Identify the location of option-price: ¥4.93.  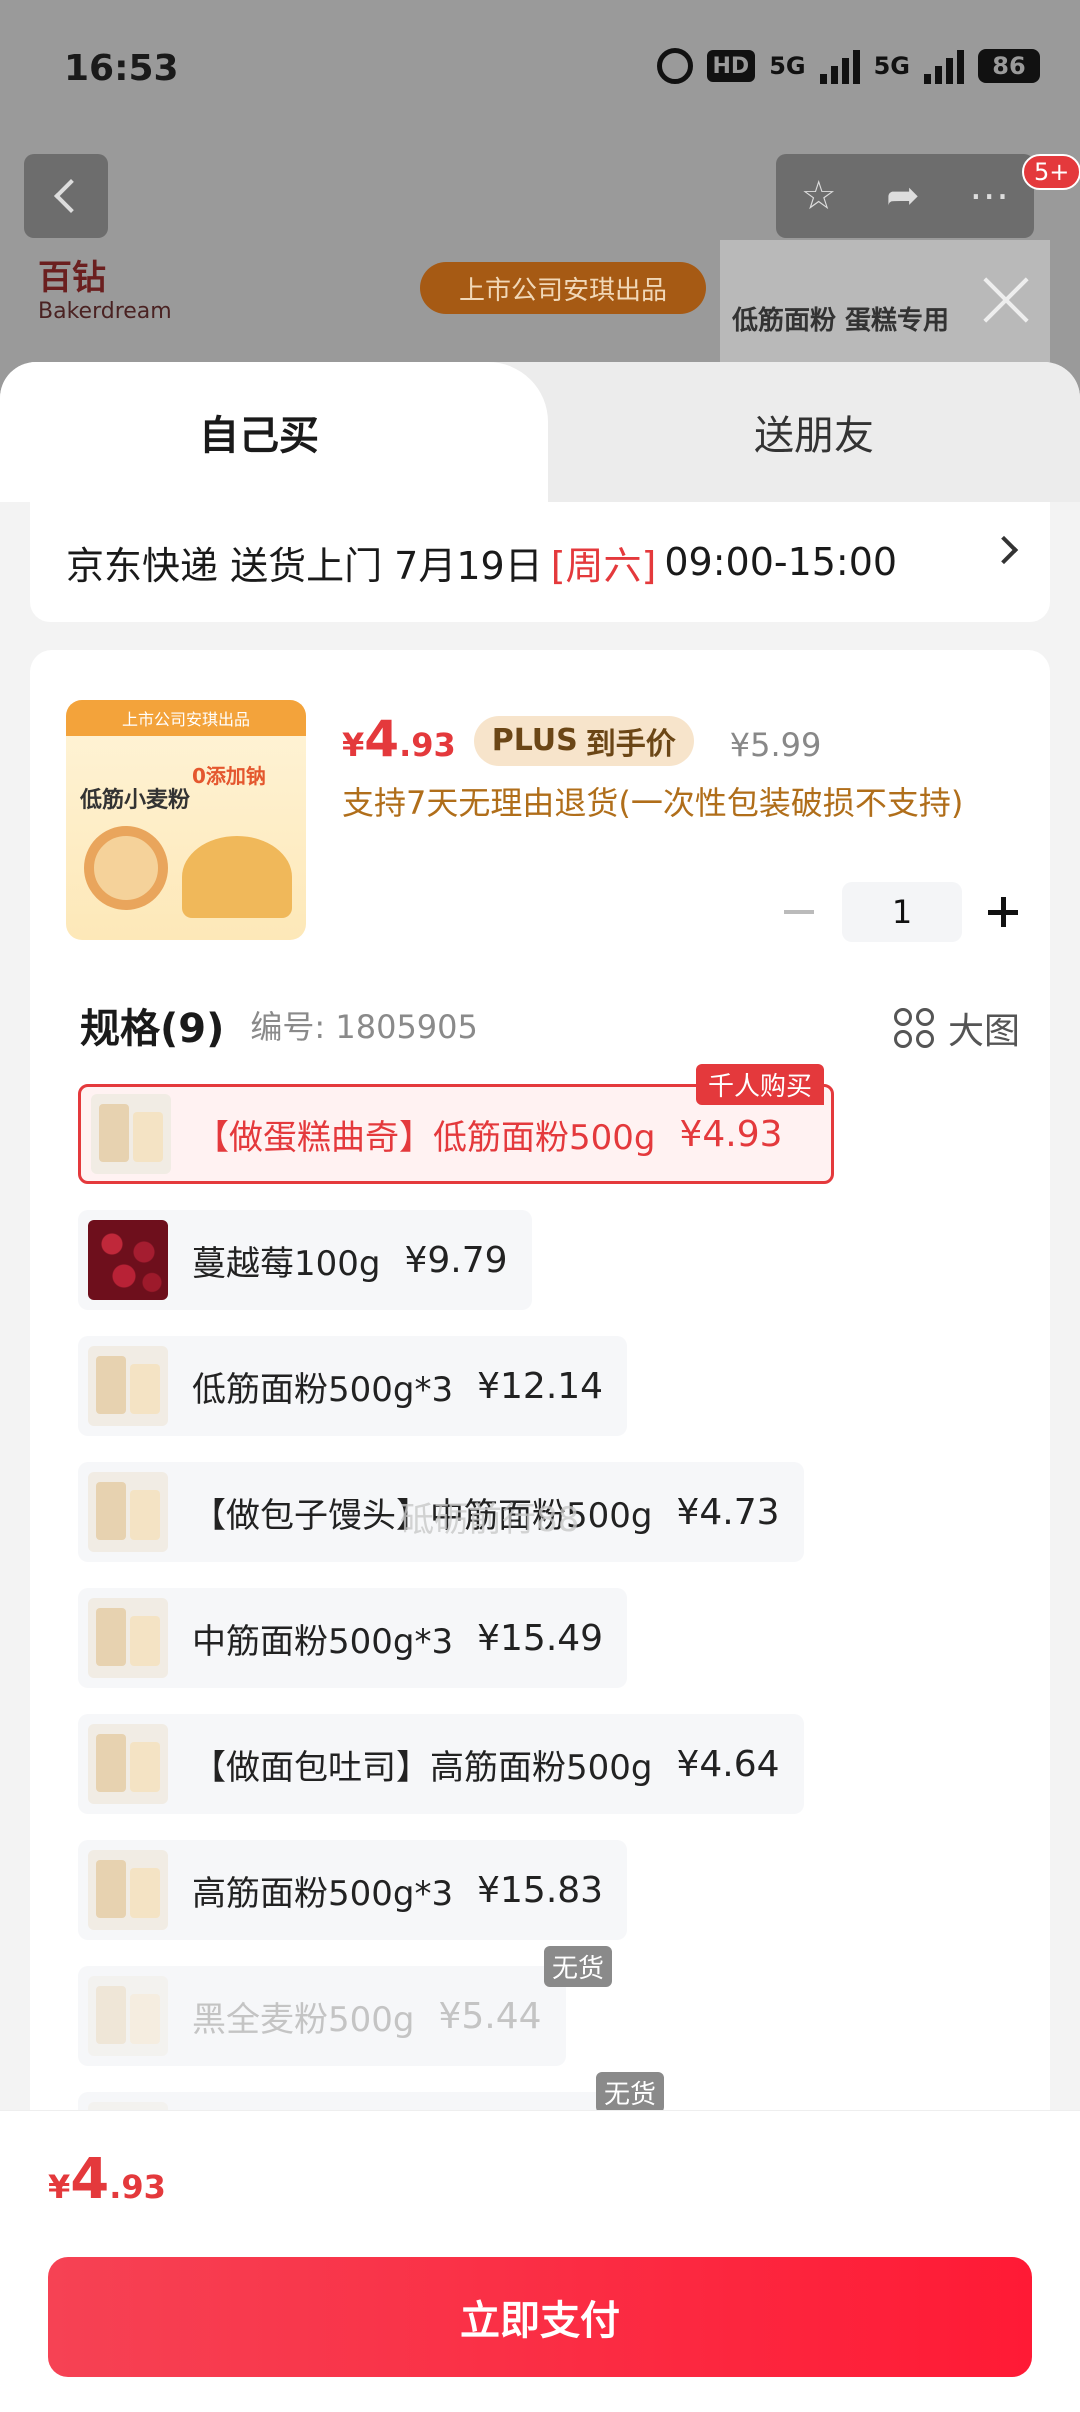
(731, 1134).